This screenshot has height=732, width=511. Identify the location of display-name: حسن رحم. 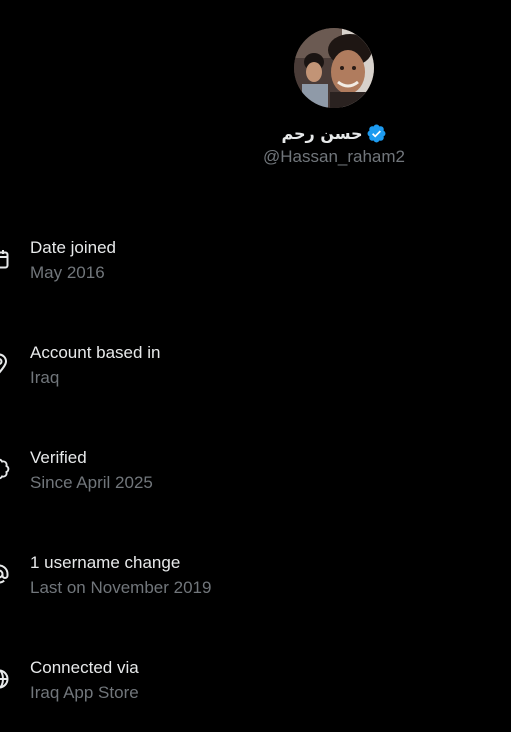
(321, 133).